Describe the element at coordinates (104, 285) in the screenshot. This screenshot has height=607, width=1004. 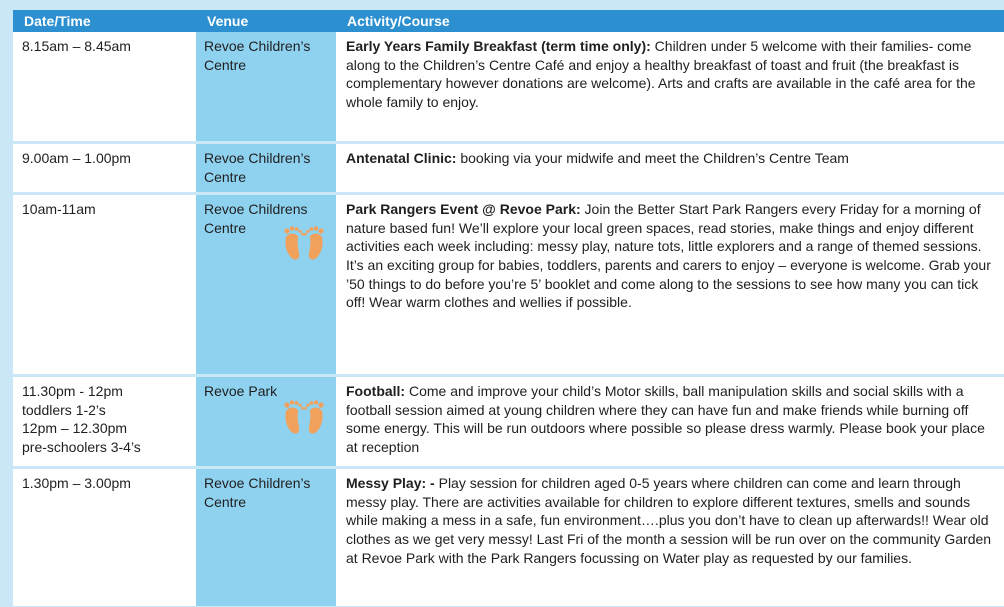
I see `time-cell: 10am-11am` at that location.